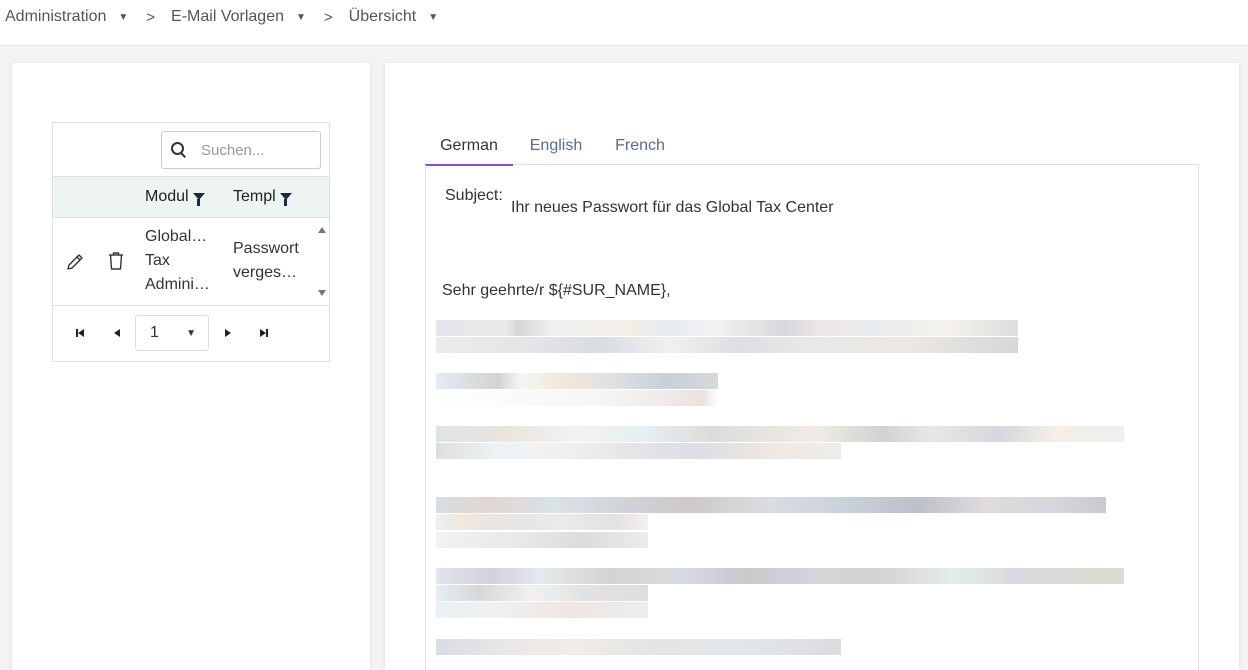  What do you see at coordinates (556, 146) in the screenshot?
I see `tab-english: English` at bounding box center [556, 146].